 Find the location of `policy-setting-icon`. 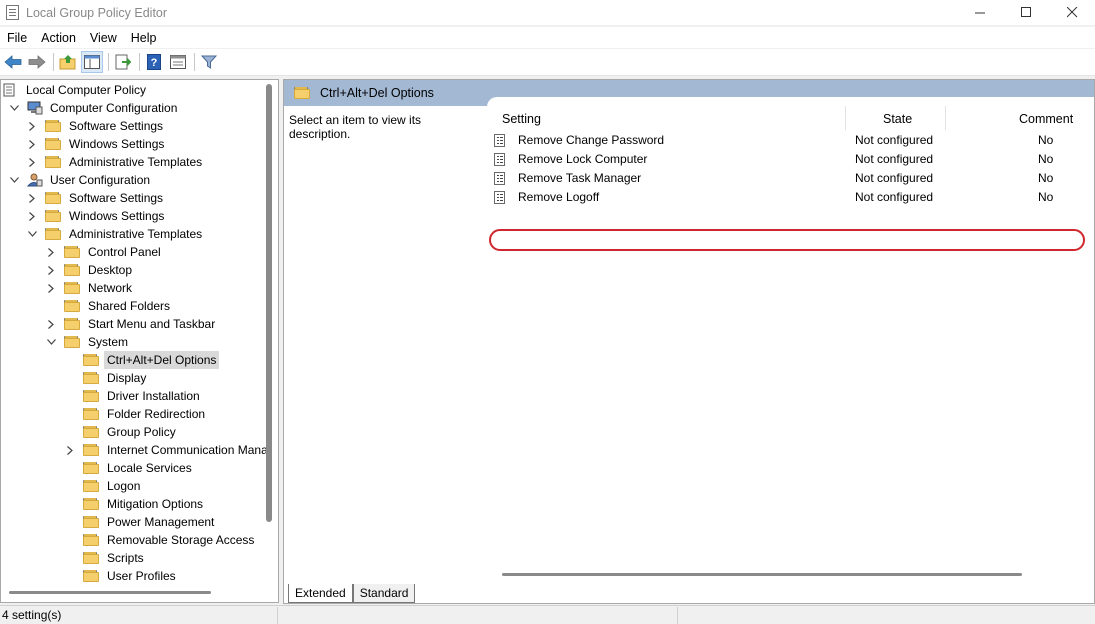

policy-setting-icon is located at coordinates (499, 140).